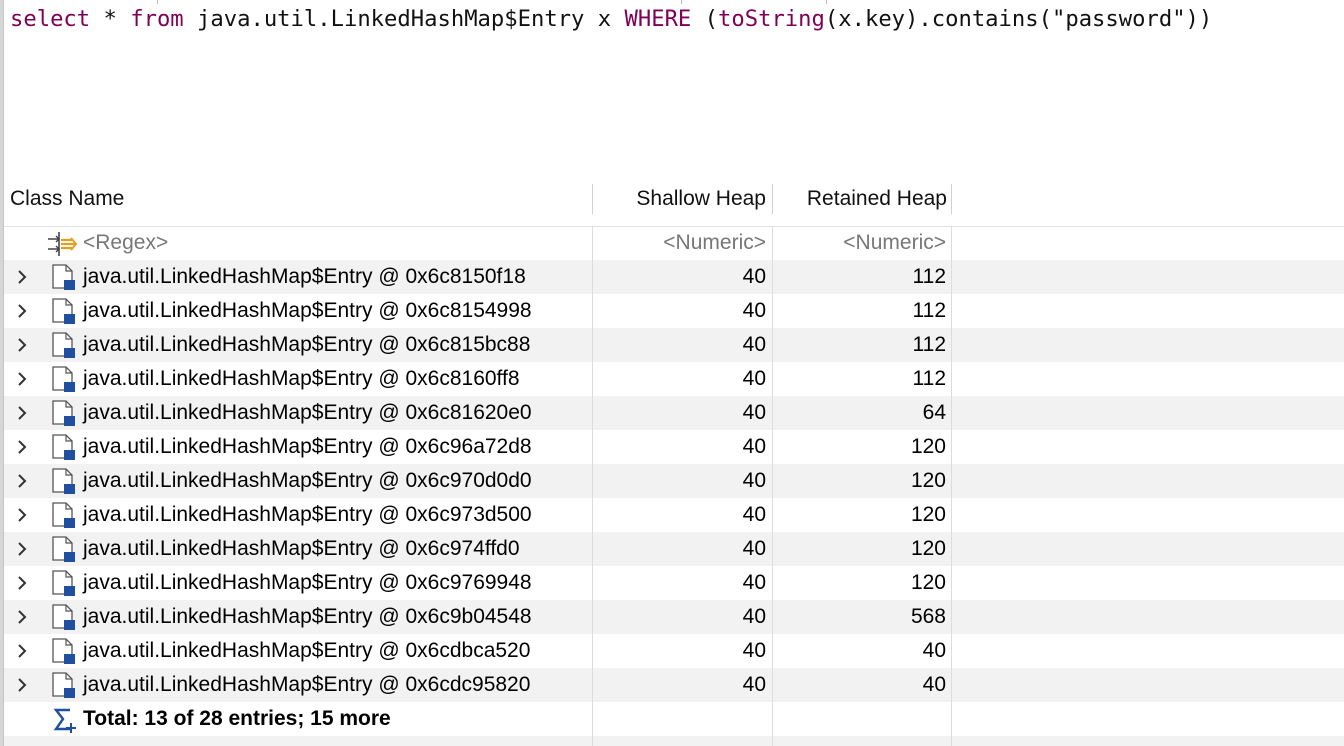  I want to click on retained-heap-filter-input: <Numeric>, so click(860, 243).